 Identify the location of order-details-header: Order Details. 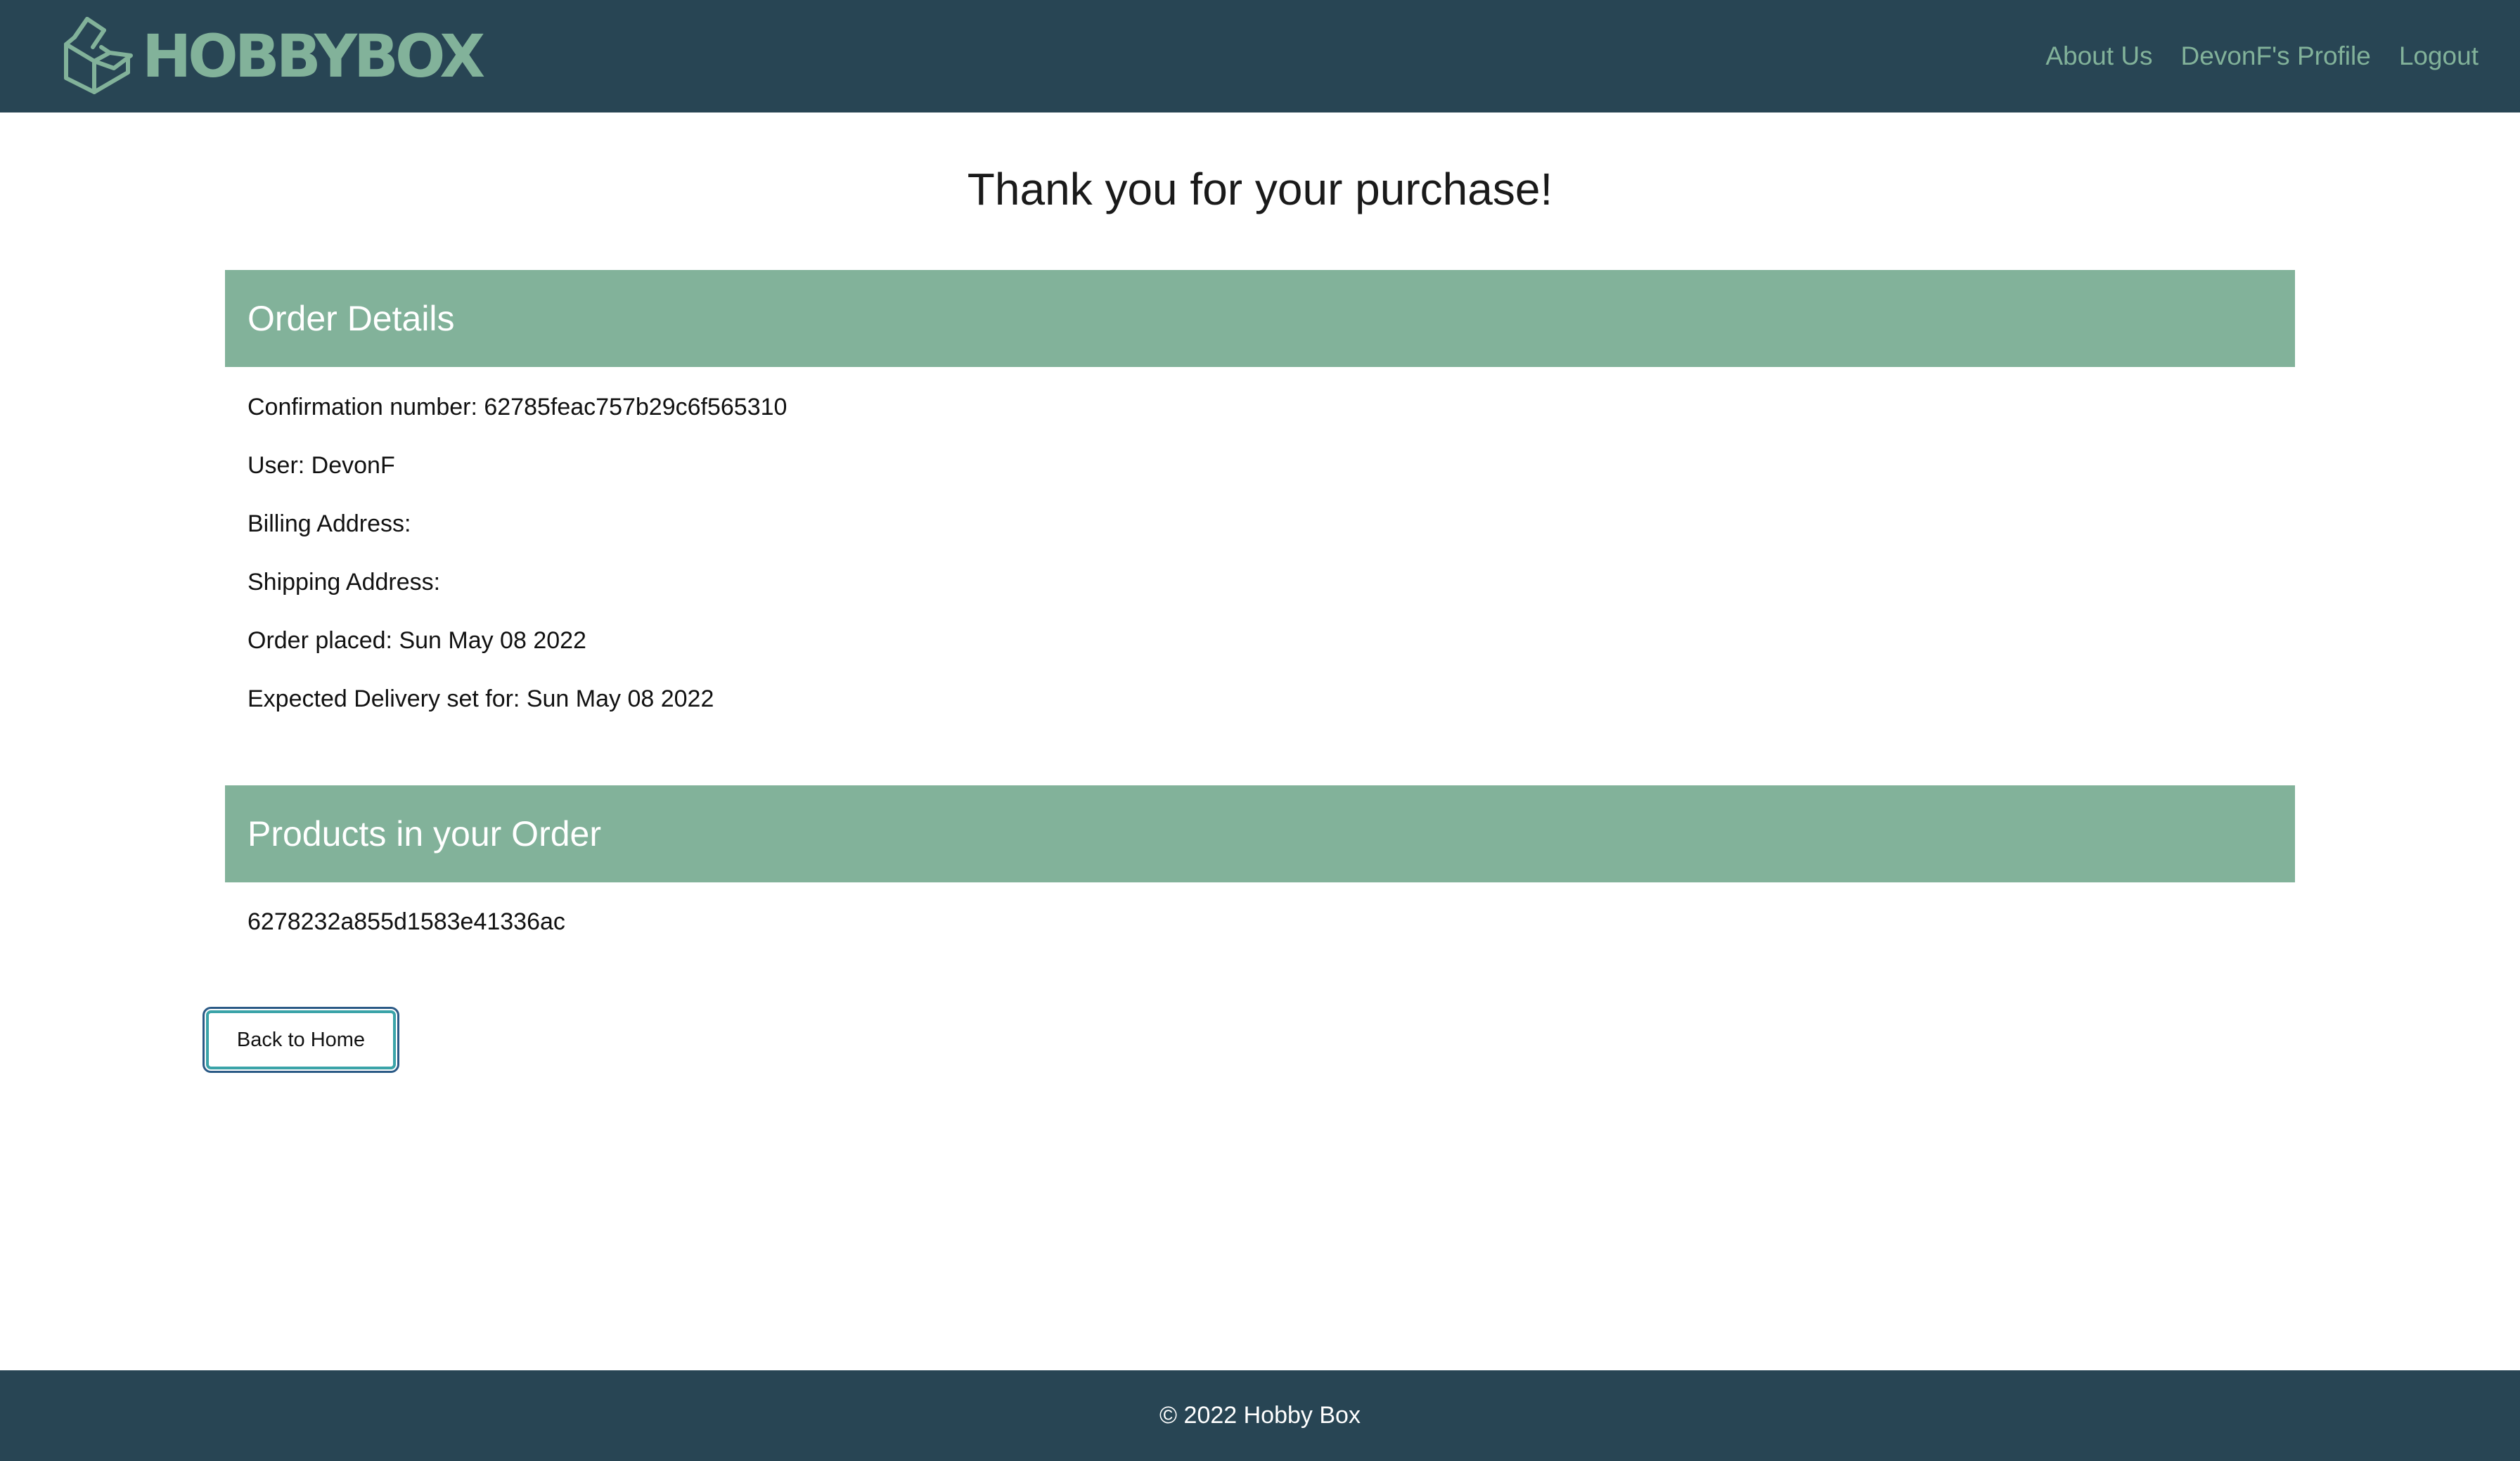
(1260, 318).